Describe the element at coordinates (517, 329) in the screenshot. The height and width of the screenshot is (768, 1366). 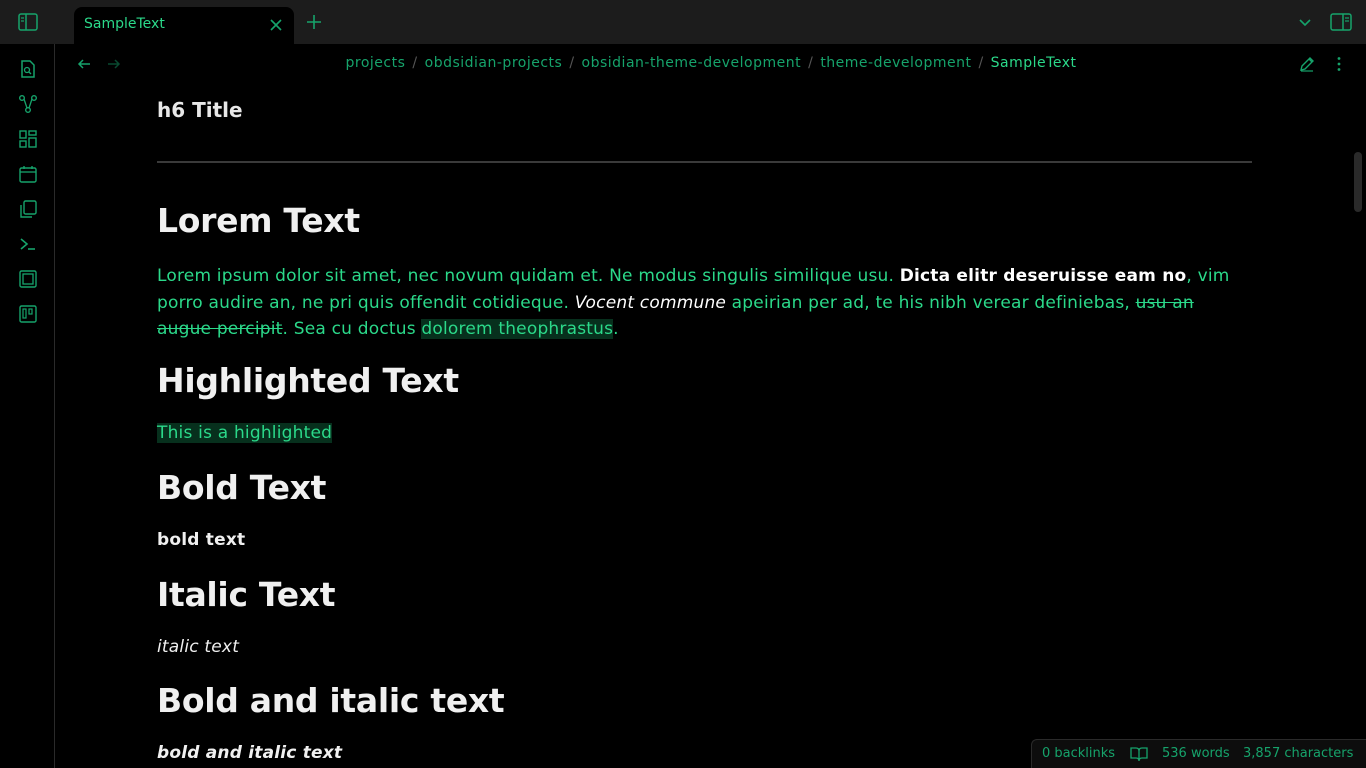
I see `lorem-mark: dolorem theophrastus` at that location.